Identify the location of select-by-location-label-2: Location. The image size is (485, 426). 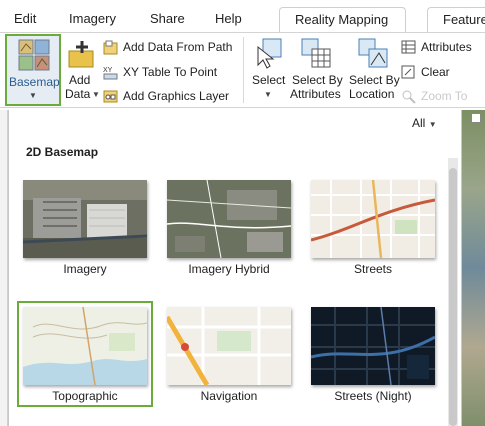
(372, 94).